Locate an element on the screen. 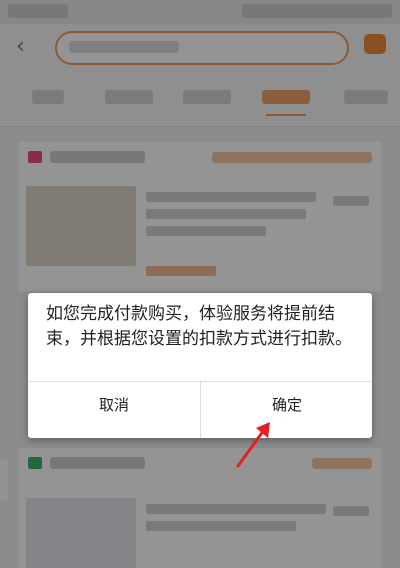 This screenshot has width=400, height=568. dialog-message: 如您完成付款购买，体验服务将提前结束，并根据您设置的扣款方式进行扣款。 is located at coordinates (199, 326).